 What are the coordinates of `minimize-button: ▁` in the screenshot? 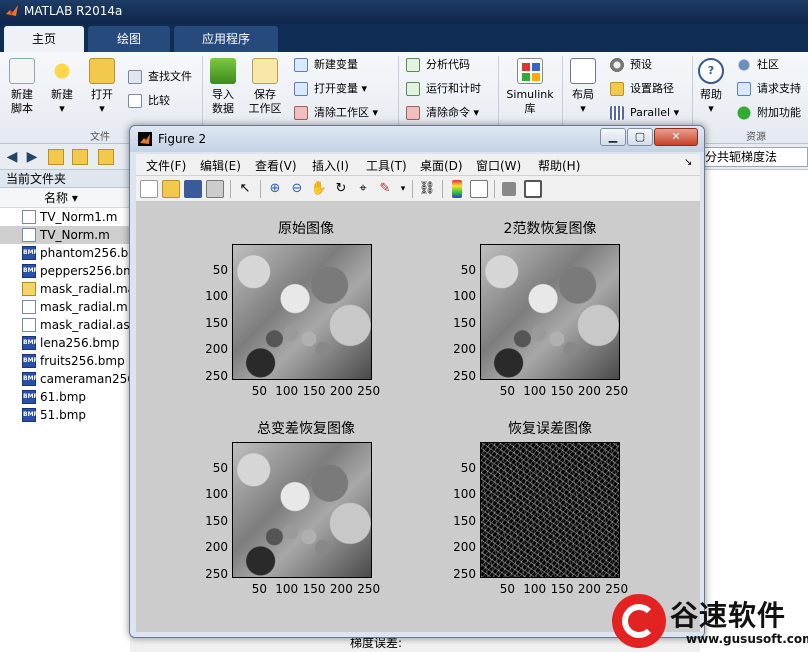 It's located at (613, 137).